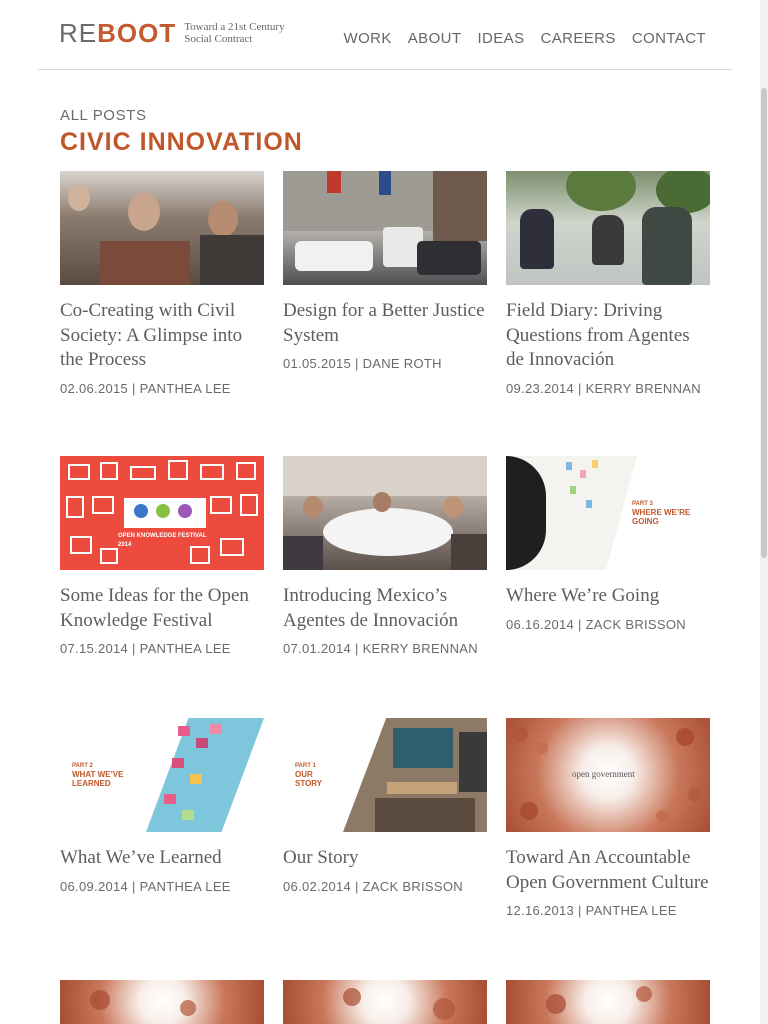 Image resolution: width=768 pixels, height=1024 pixels. Describe the element at coordinates (603, 774) in the screenshot. I see `opengov-label: open government` at that location.